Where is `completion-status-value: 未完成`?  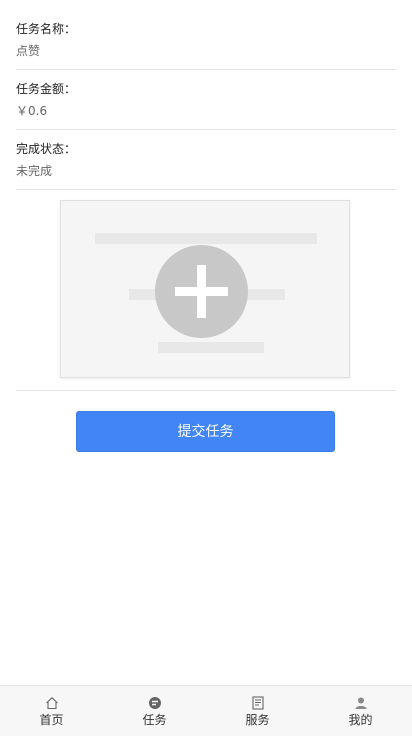 completion-status-value: 未完成 is located at coordinates (34, 171).